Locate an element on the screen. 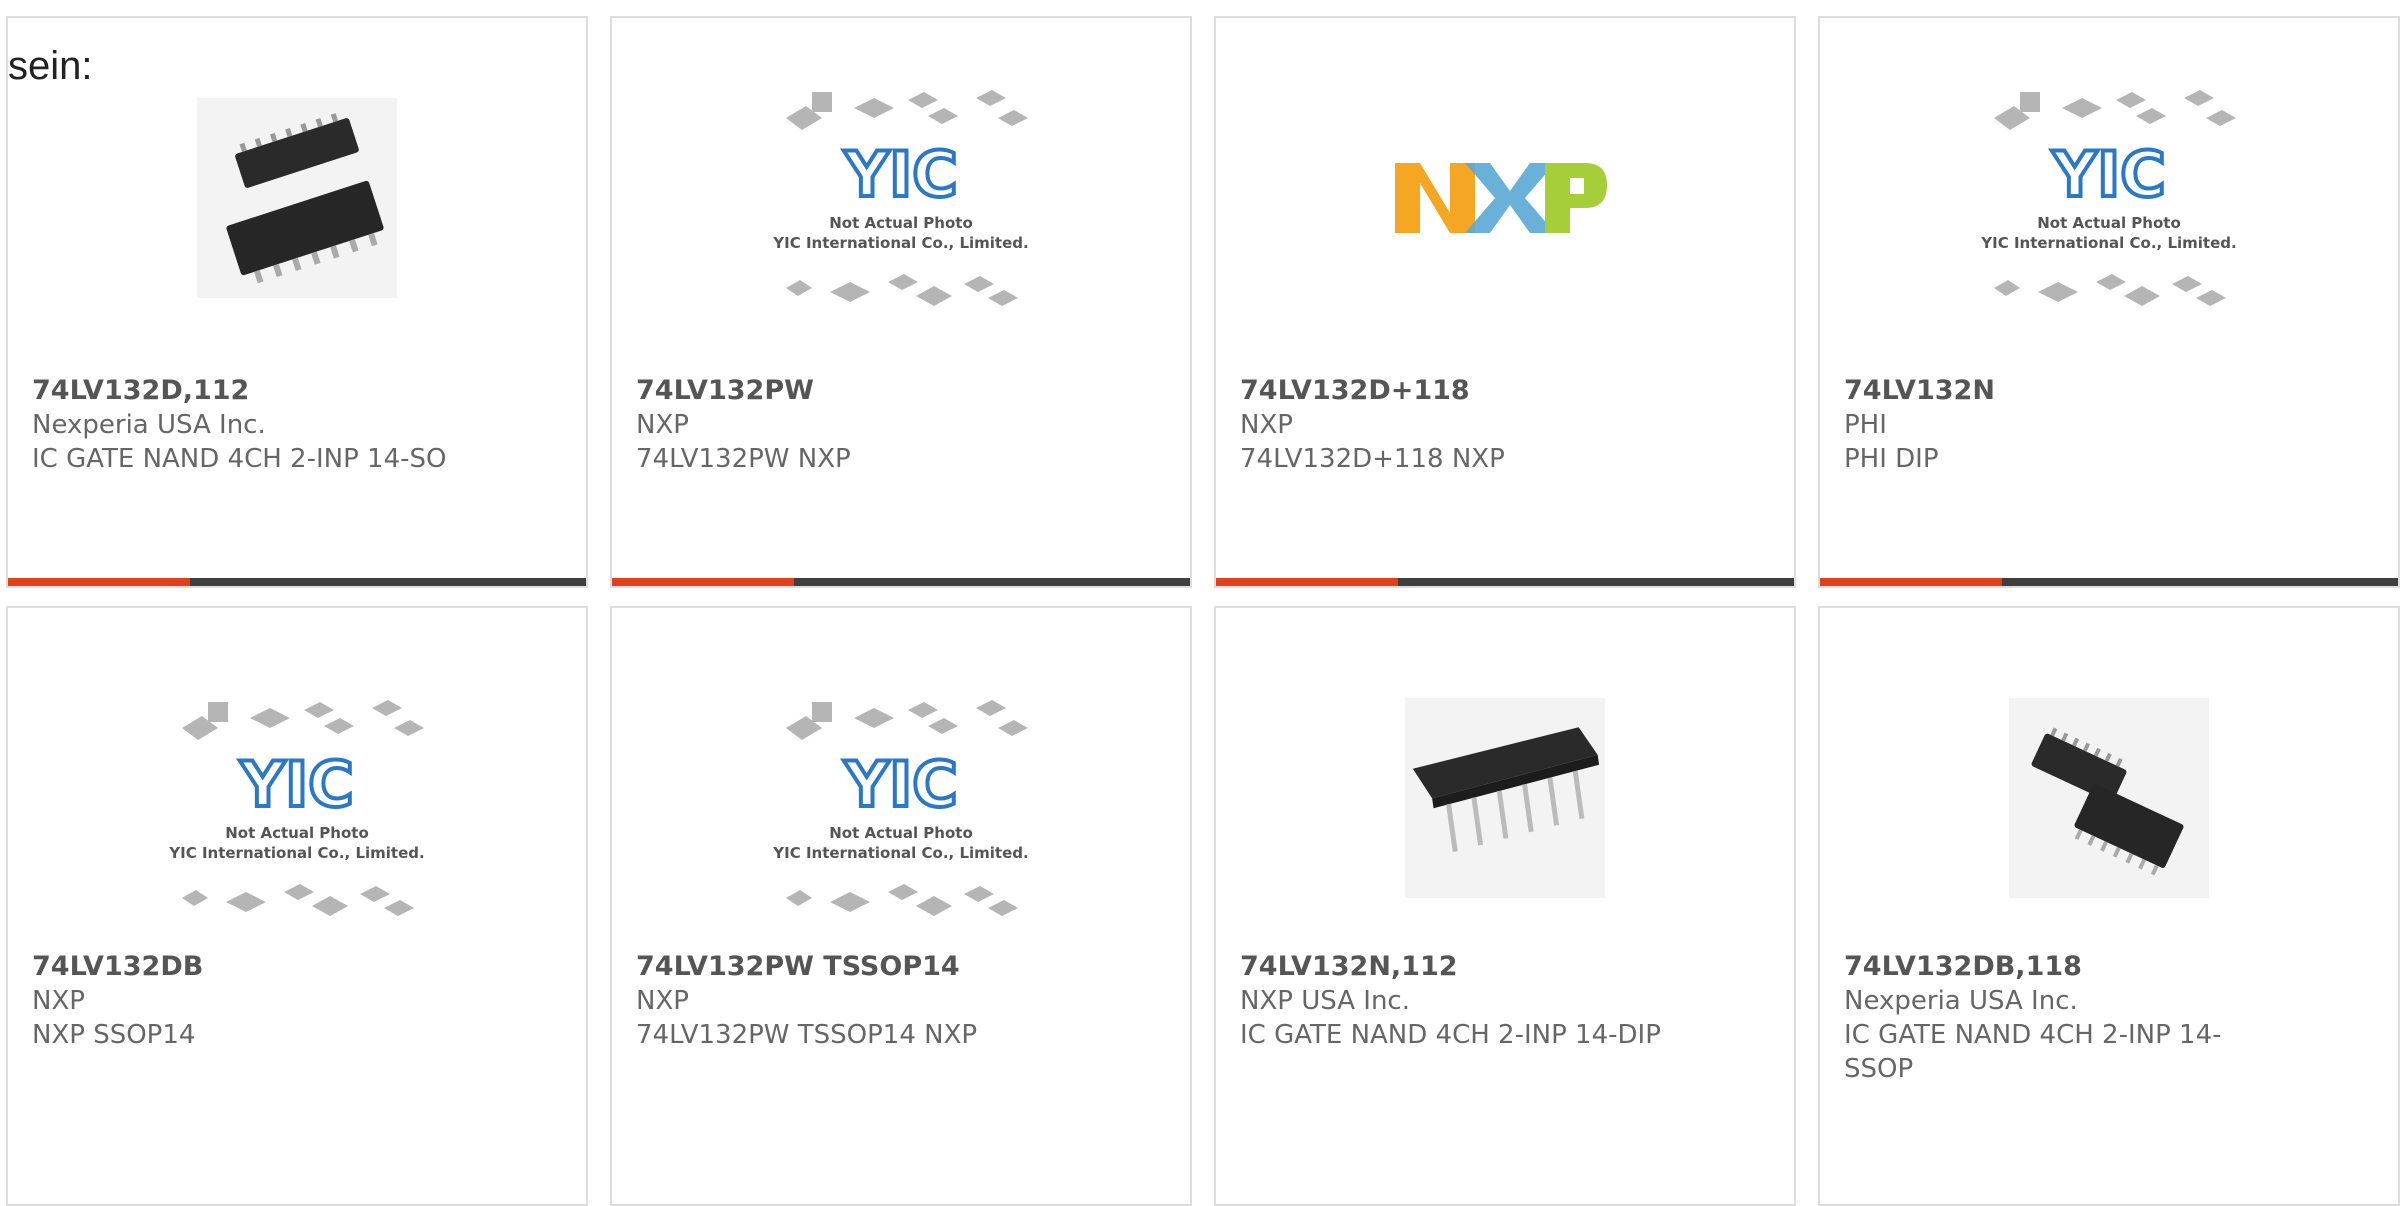 The height and width of the screenshot is (1206, 2400). description: 74LV132D+118 NXP is located at coordinates (1372, 459).